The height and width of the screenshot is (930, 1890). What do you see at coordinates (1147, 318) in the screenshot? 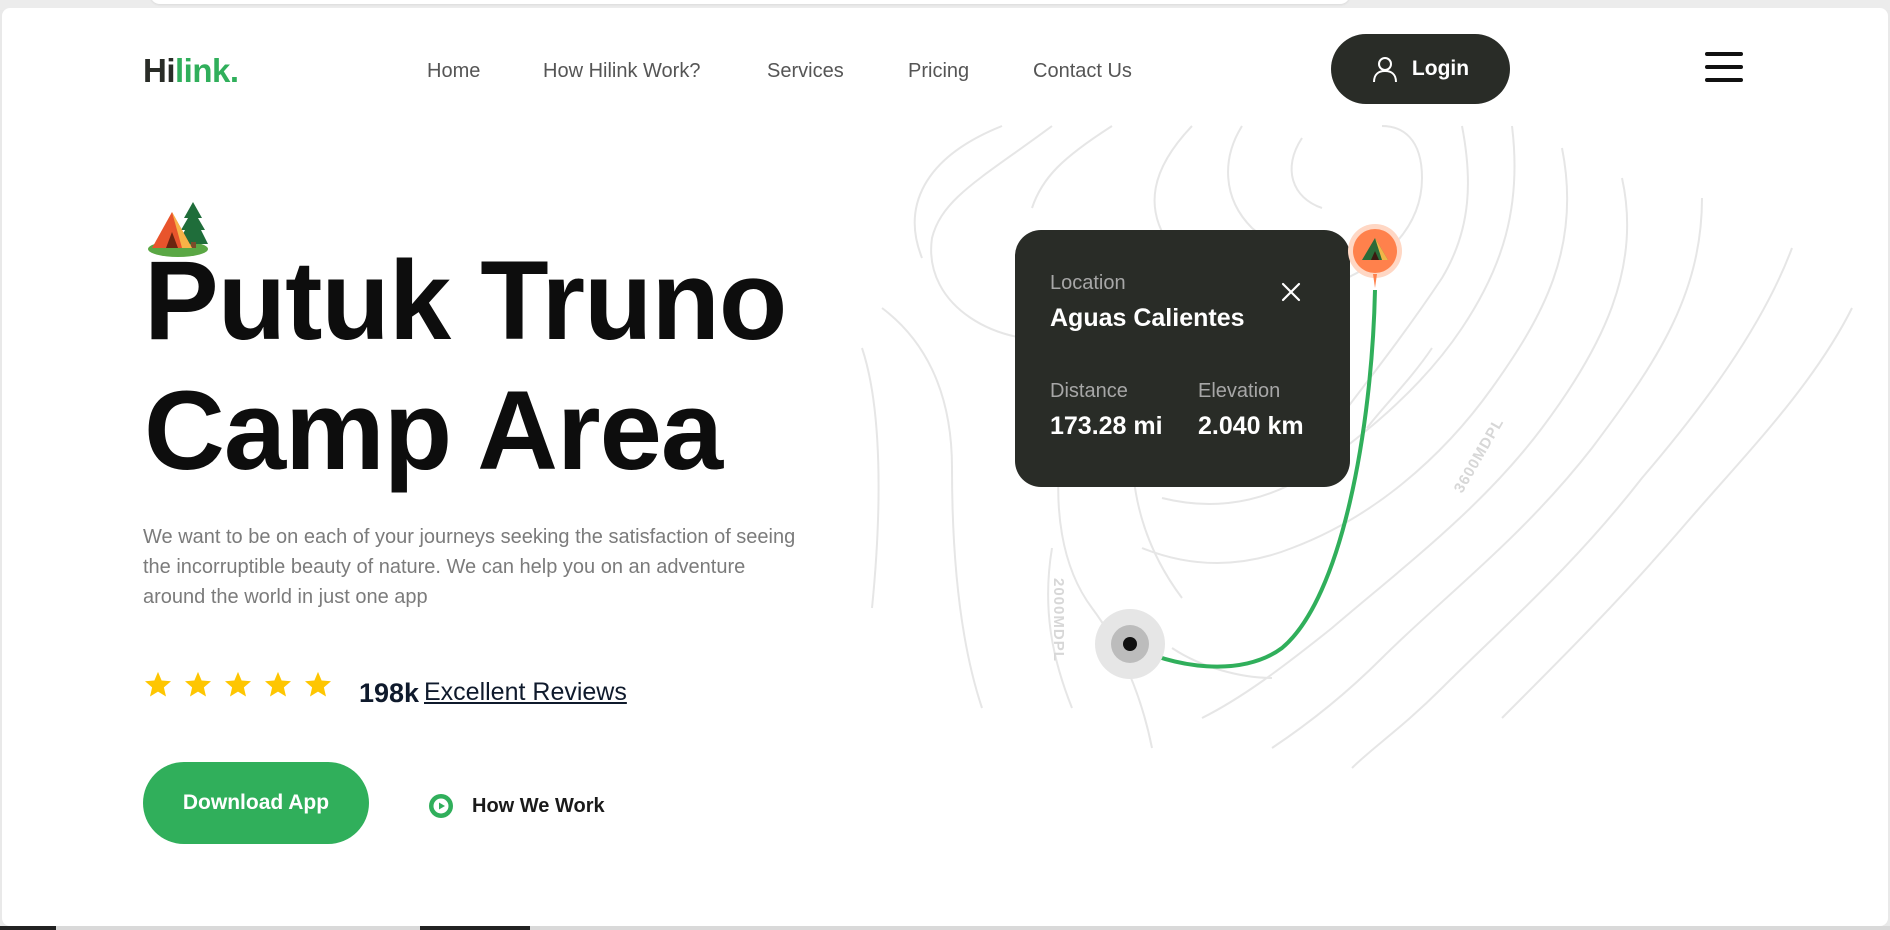
I see `location-value: Aguas Calientes` at bounding box center [1147, 318].